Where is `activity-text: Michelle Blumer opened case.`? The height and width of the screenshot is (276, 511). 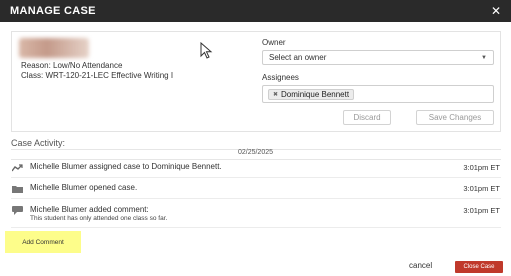
activity-text: Michelle Blumer opened case. is located at coordinates (84, 187).